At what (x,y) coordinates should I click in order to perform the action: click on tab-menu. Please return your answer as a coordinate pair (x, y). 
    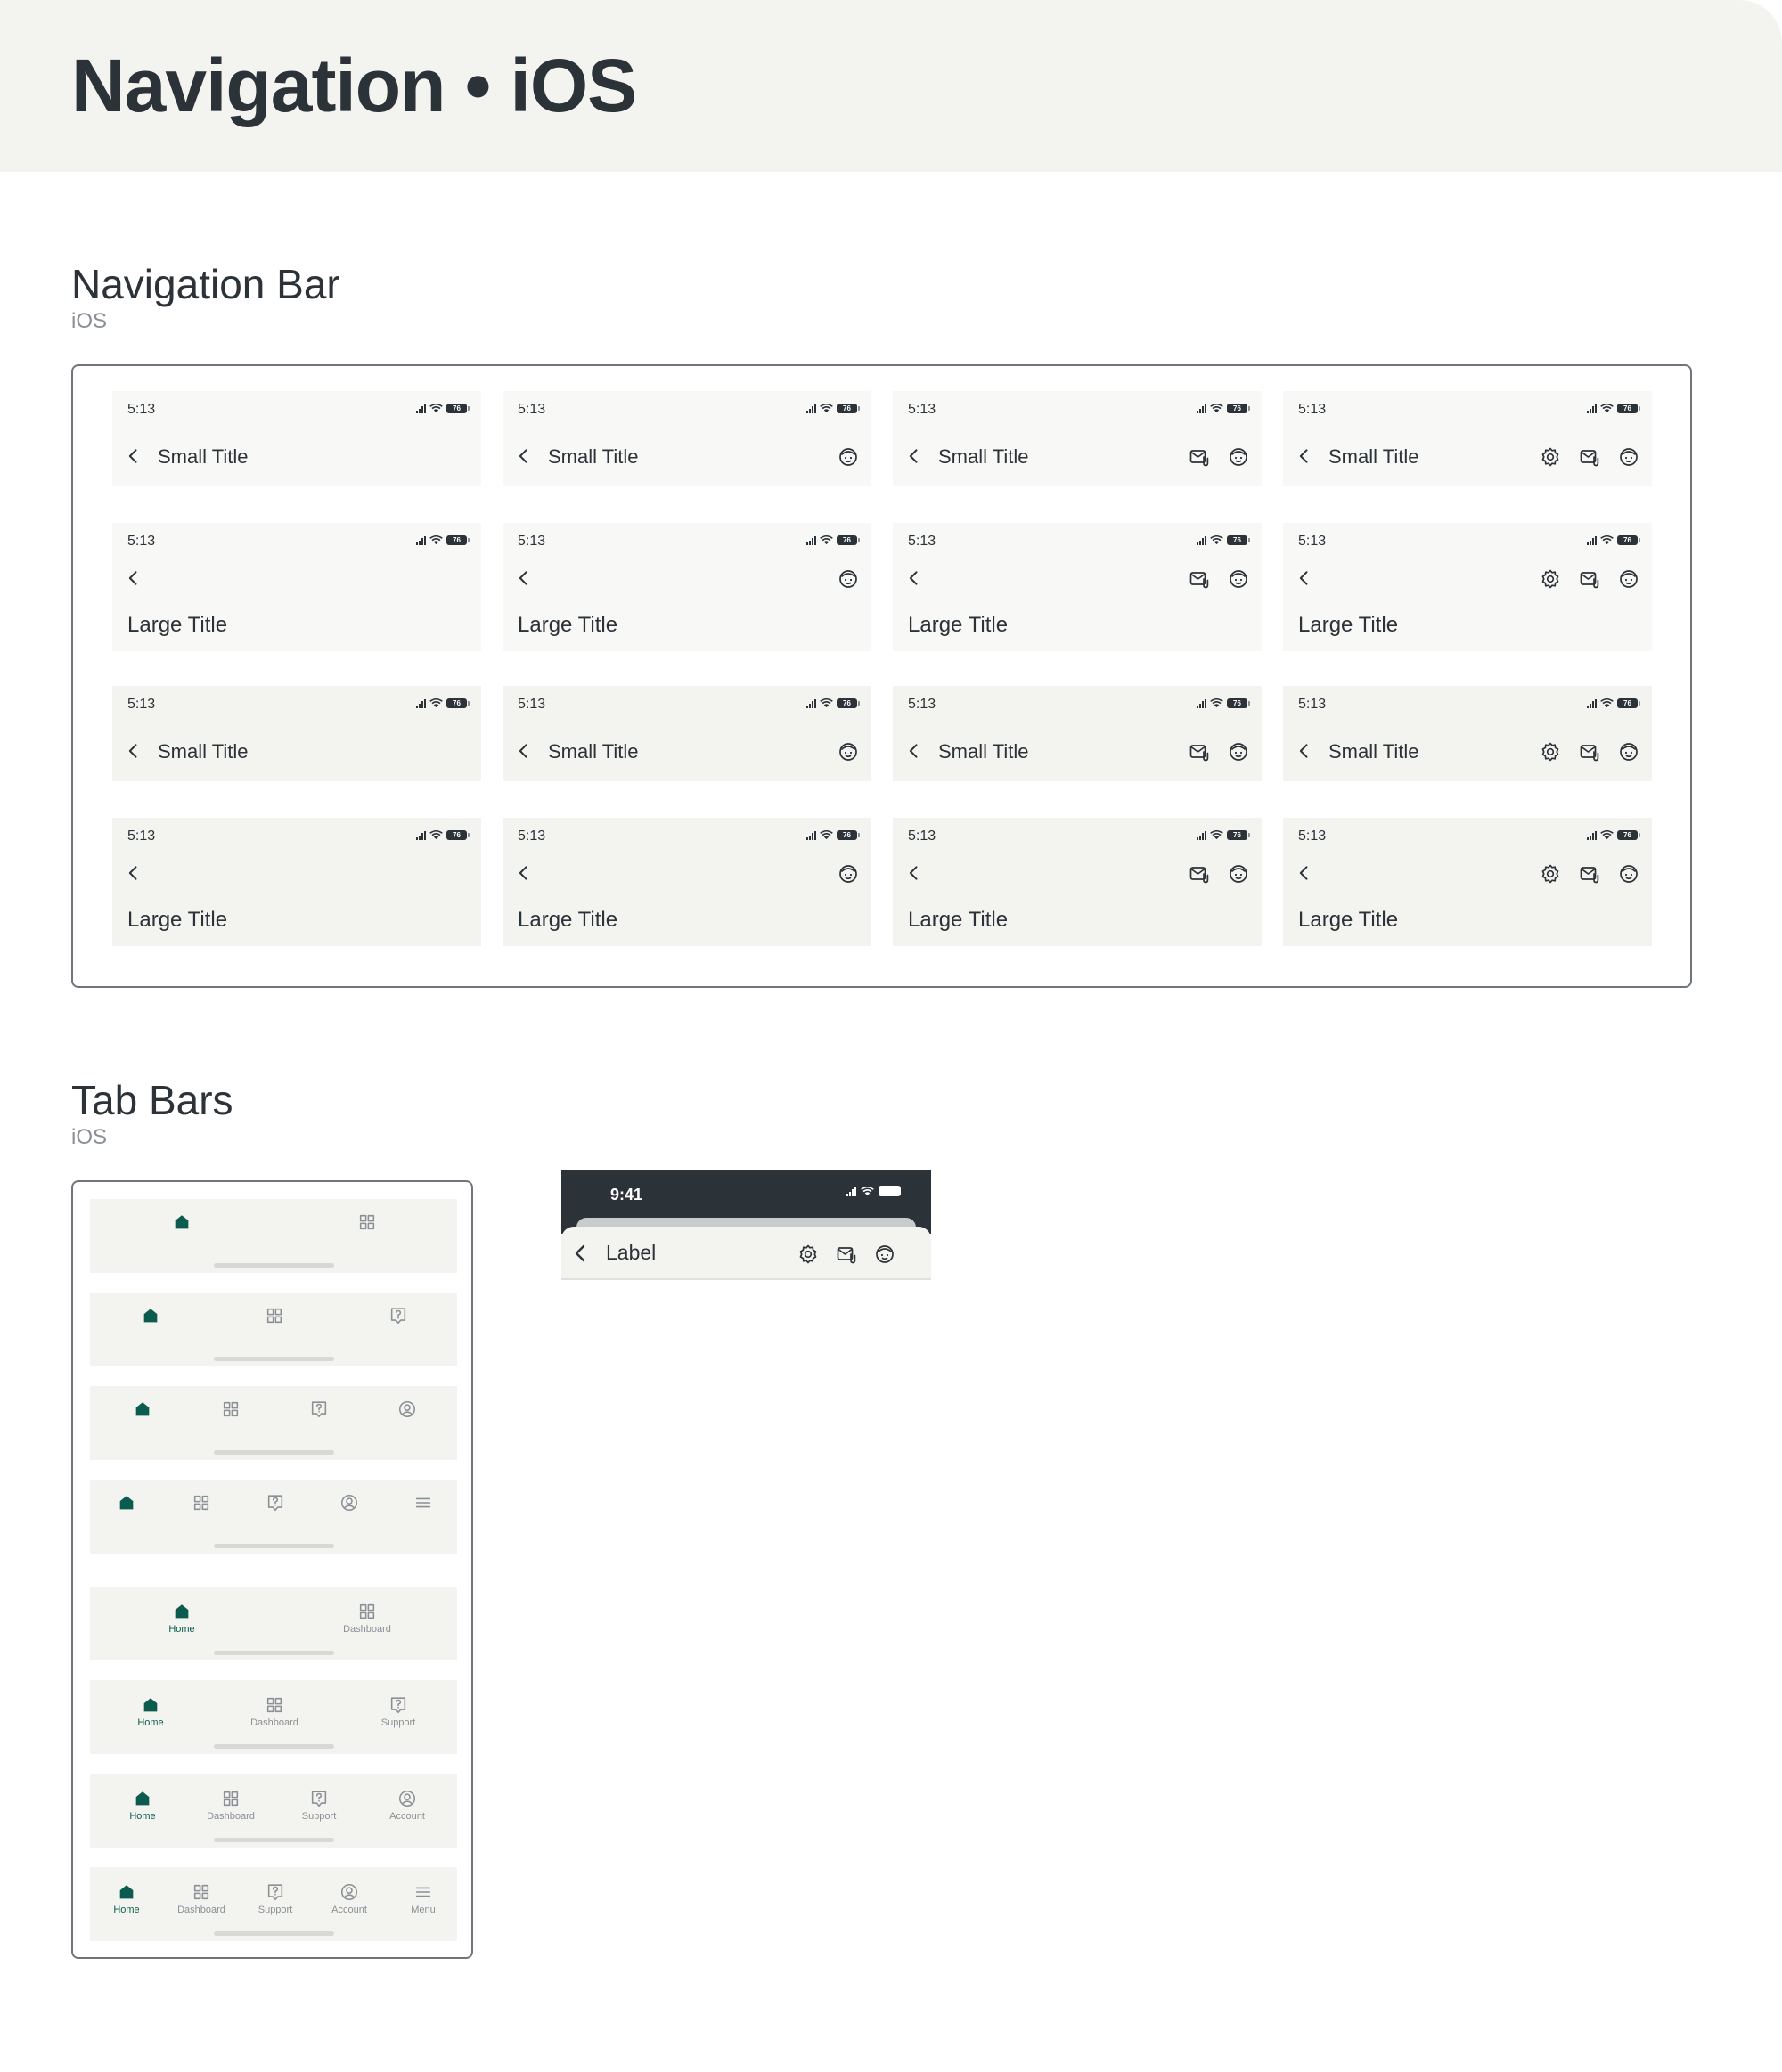
    Looking at the image, I should click on (423, 1503).